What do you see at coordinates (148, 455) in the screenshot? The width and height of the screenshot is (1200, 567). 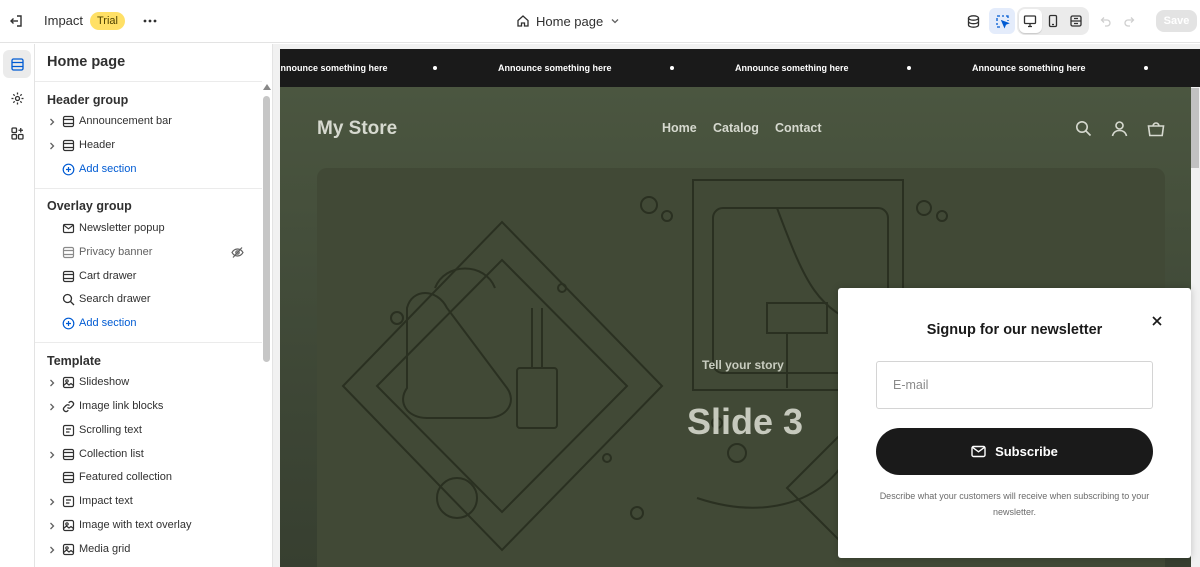 I see `section-collection-list: Collection list` at bounding box center [148, 455].